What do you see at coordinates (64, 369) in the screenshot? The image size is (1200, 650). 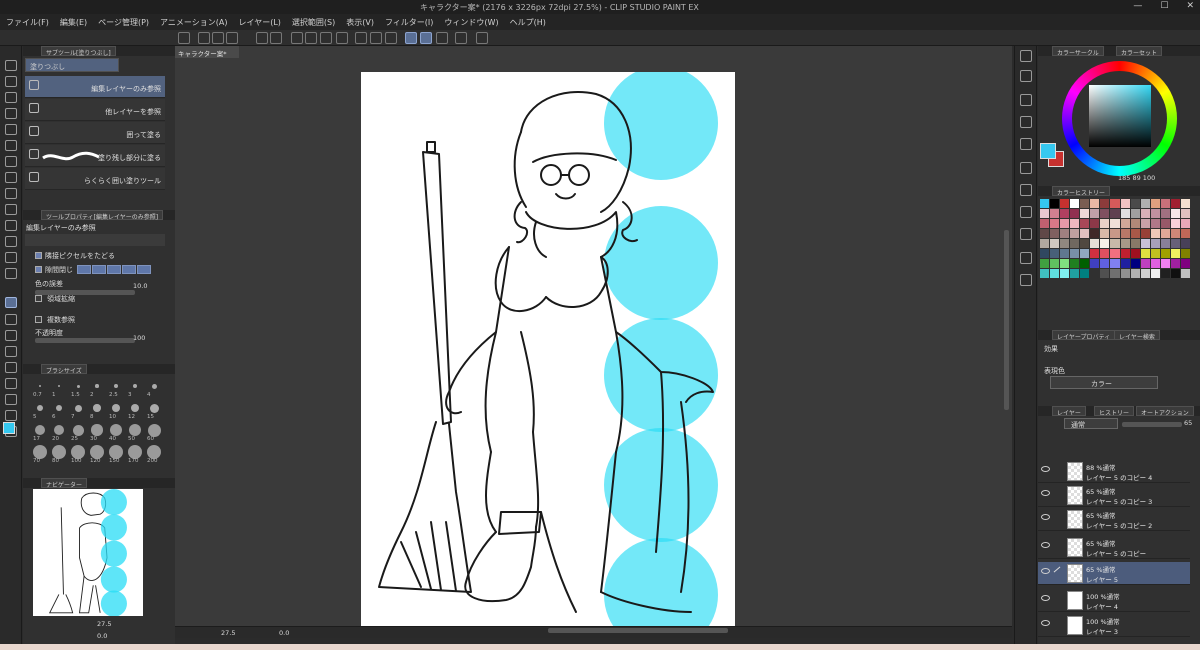 I see `tab-brush-size: ブラシサイズ` at bounding box center [64, 369].